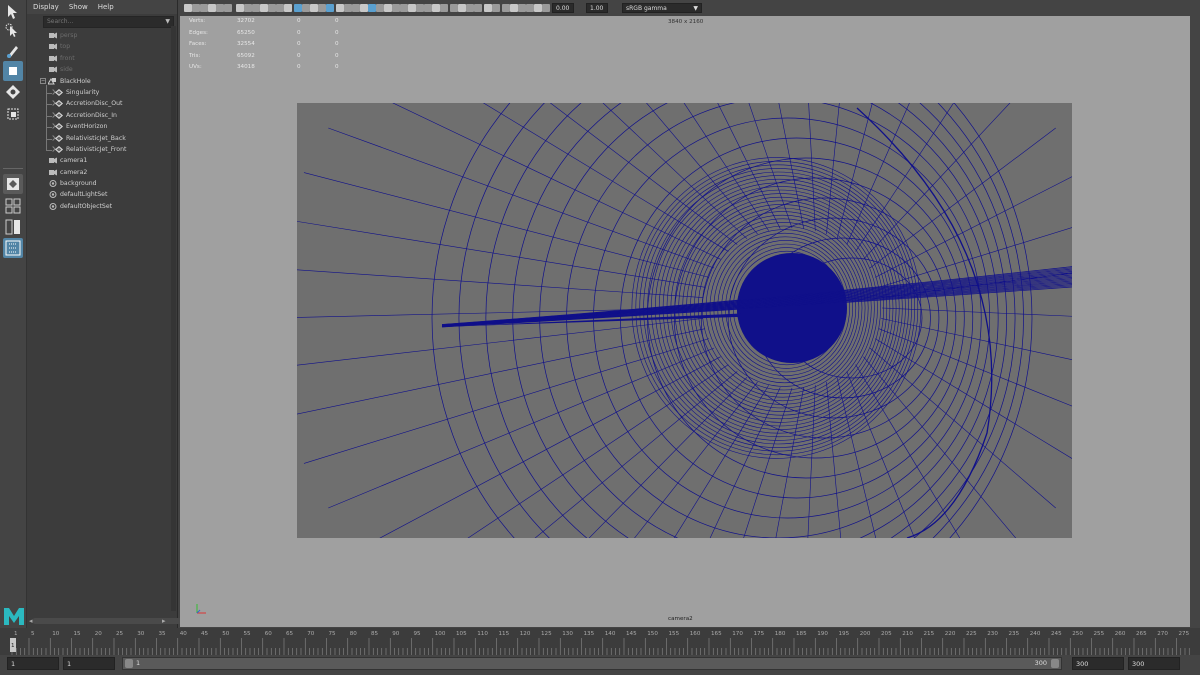  I want to click on animation-end-field: 300, so click(1154, 663).